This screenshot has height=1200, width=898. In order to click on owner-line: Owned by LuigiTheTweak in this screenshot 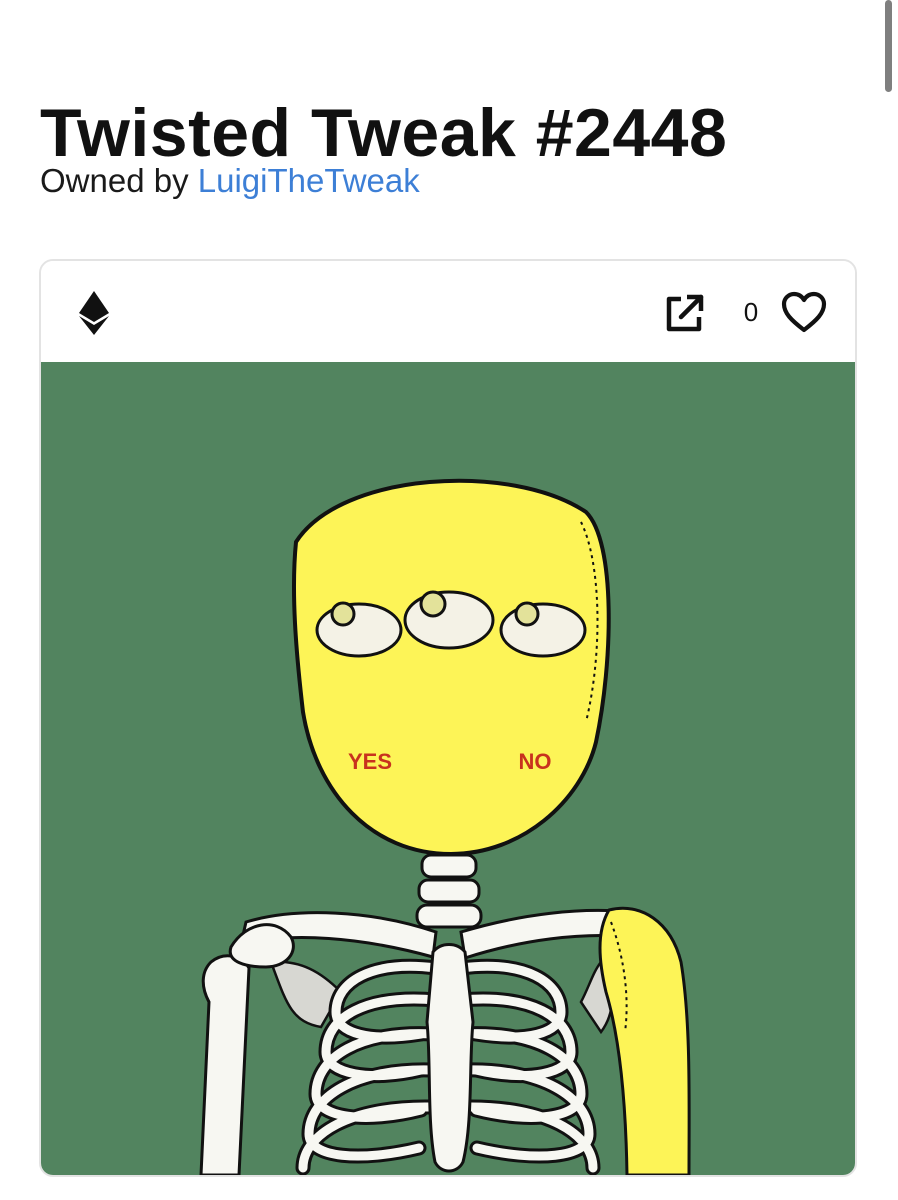, I will do `click(230, 181)`.